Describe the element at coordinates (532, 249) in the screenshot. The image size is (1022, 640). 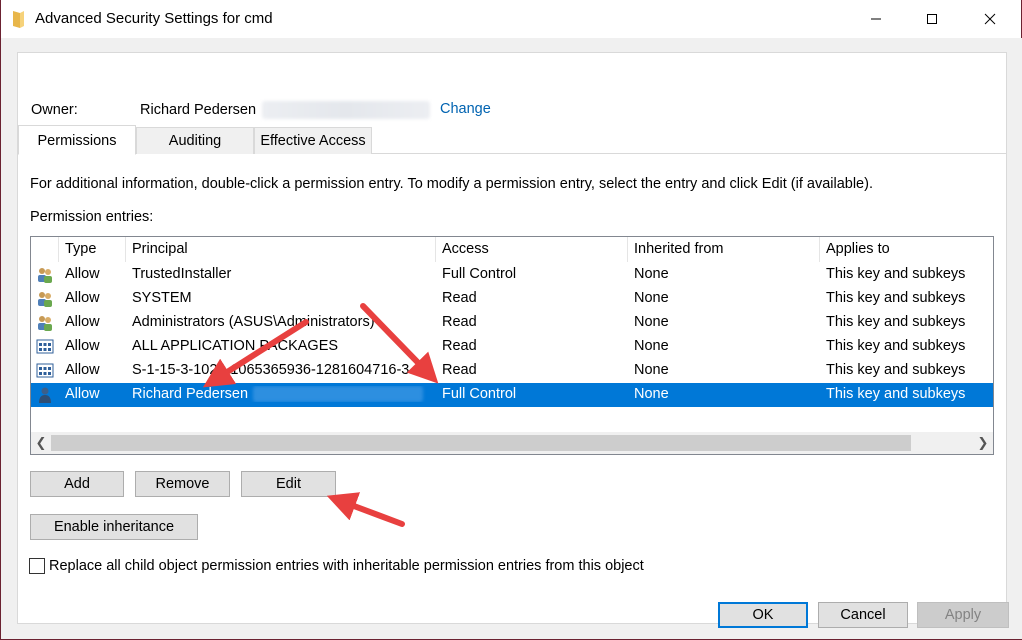
I see `column-header-access: Access` at that location.